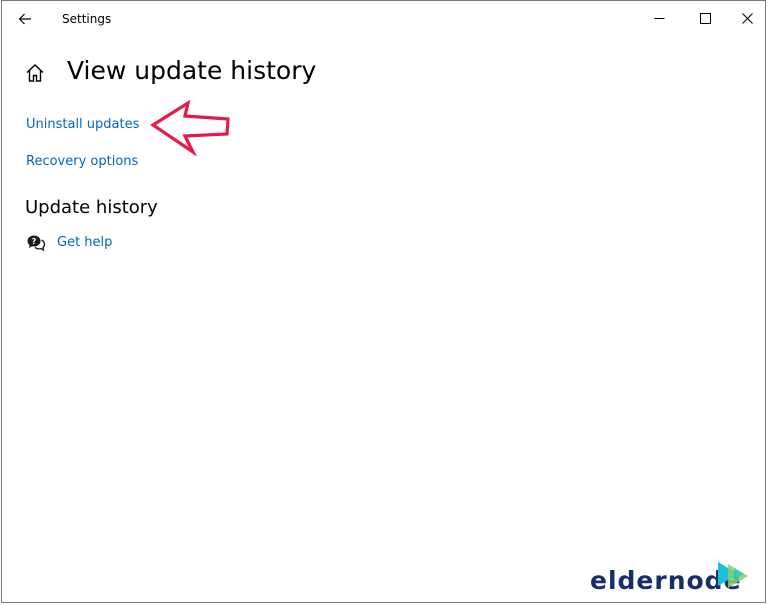 Image resolution: width=768 pixels, height=605 pixels. I want to click on home-icon, so click(35, 73).